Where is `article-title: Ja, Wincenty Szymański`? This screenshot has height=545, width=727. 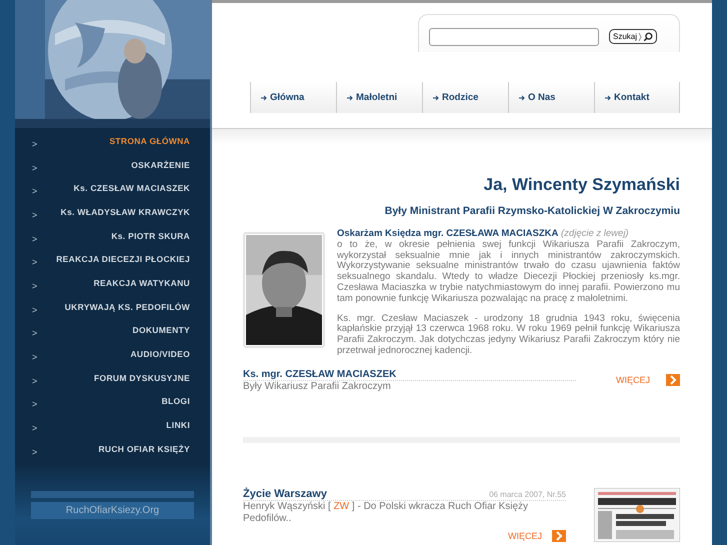 article-title: Ja, Wincenty Szymański is located at coordinates (581, 185).